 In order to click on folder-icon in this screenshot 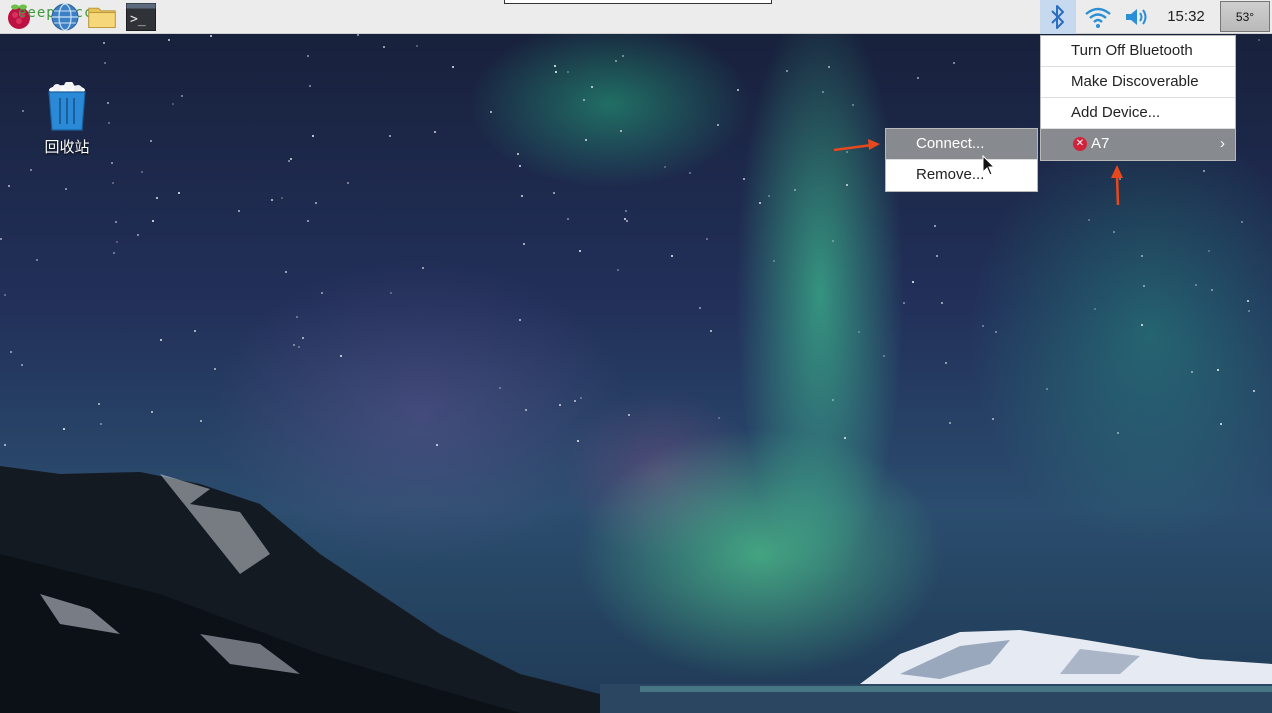, I will do `click(102, 18)`.